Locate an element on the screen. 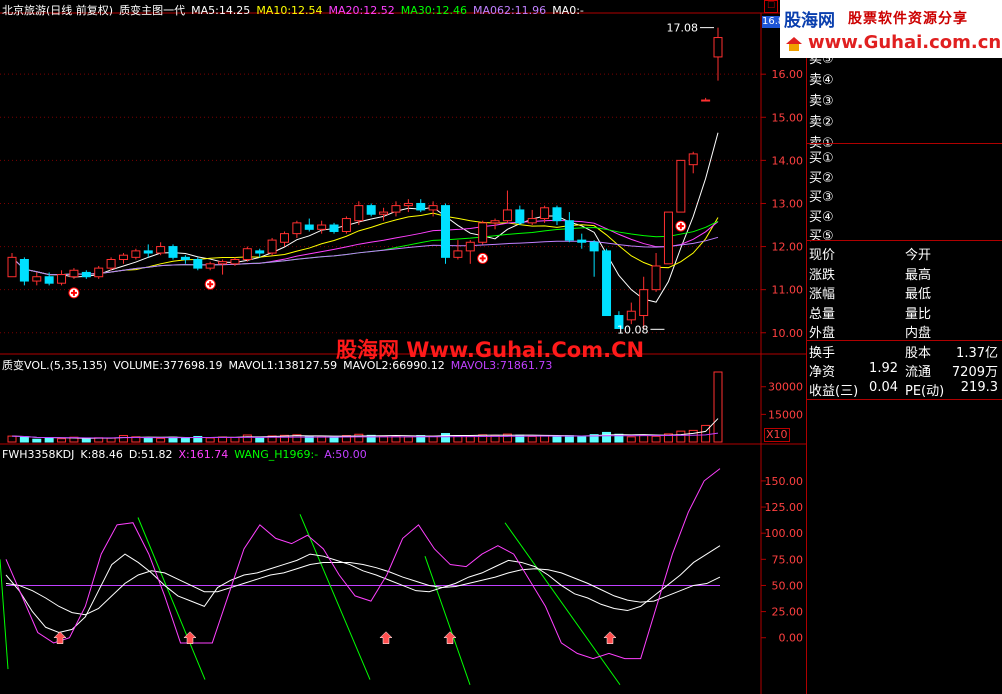 Image resolution: width=1002 pixels, height=694 pixels. fundamental-value: 1.37亿 is located at coordinates (977, 353).